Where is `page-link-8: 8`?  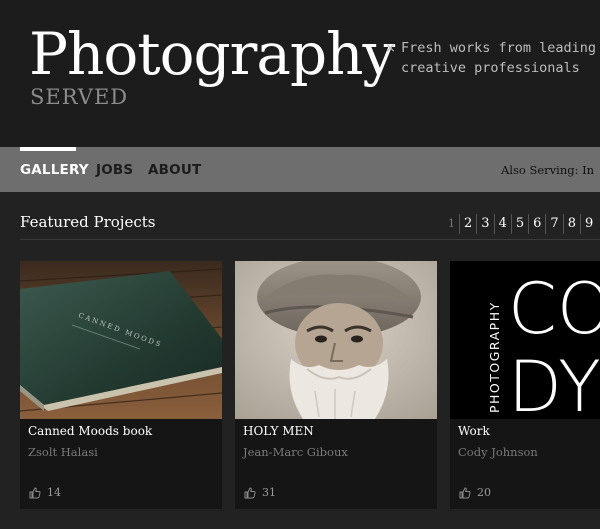
page-link-8: 8 is located at coordinates (571, 224).